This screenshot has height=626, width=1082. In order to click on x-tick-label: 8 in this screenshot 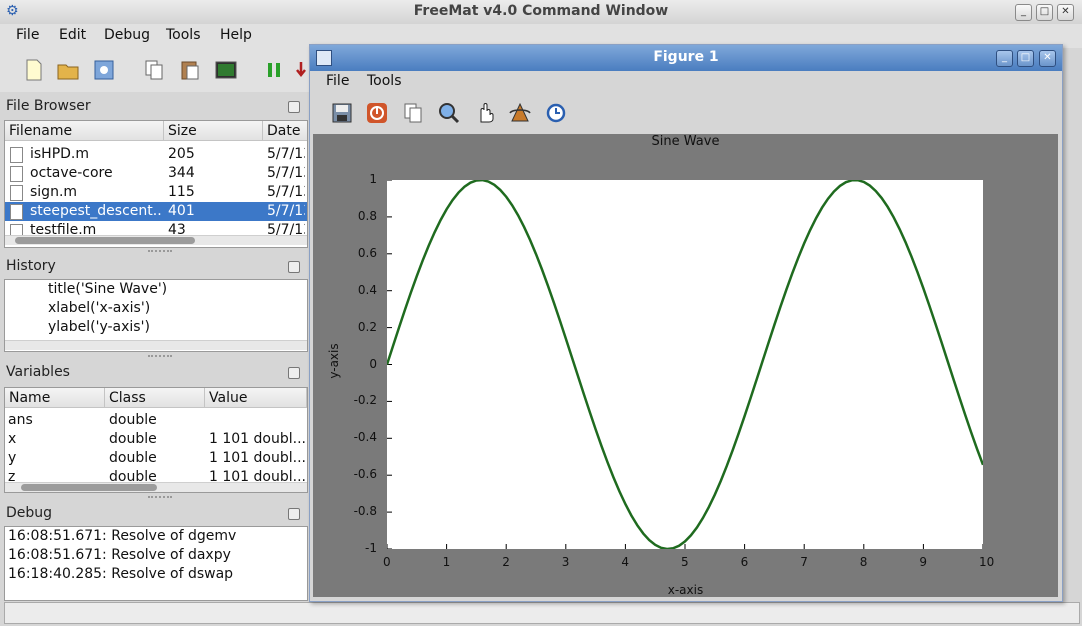, I will do `click(863, 562)`.